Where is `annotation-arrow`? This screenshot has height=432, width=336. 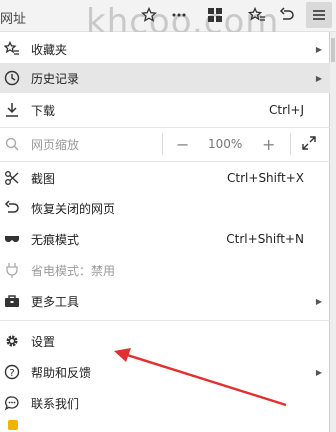 annotation-arrow is located at coordinates (200, 377).